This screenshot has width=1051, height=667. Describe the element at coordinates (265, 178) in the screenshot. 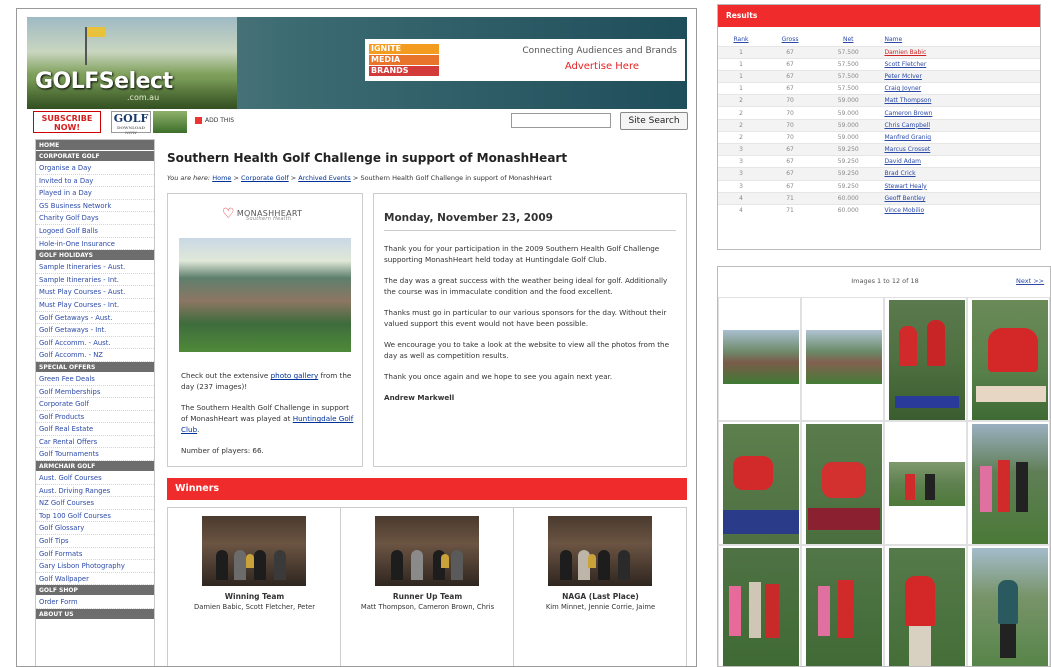

I see `breadcrumb-corporate-golf: Corporate Golf` at that location.